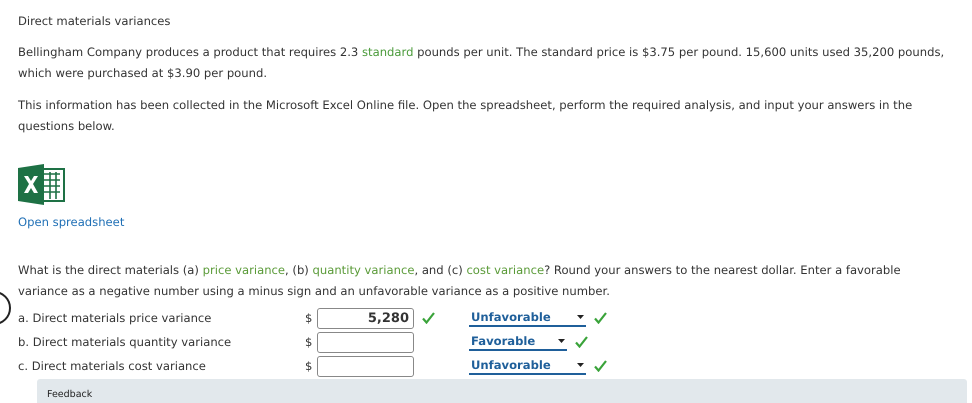  What do you see at coordinates (244, 270) in the screenshot?
I see `glossary-link: price variance` at bounding box center [244, 270].